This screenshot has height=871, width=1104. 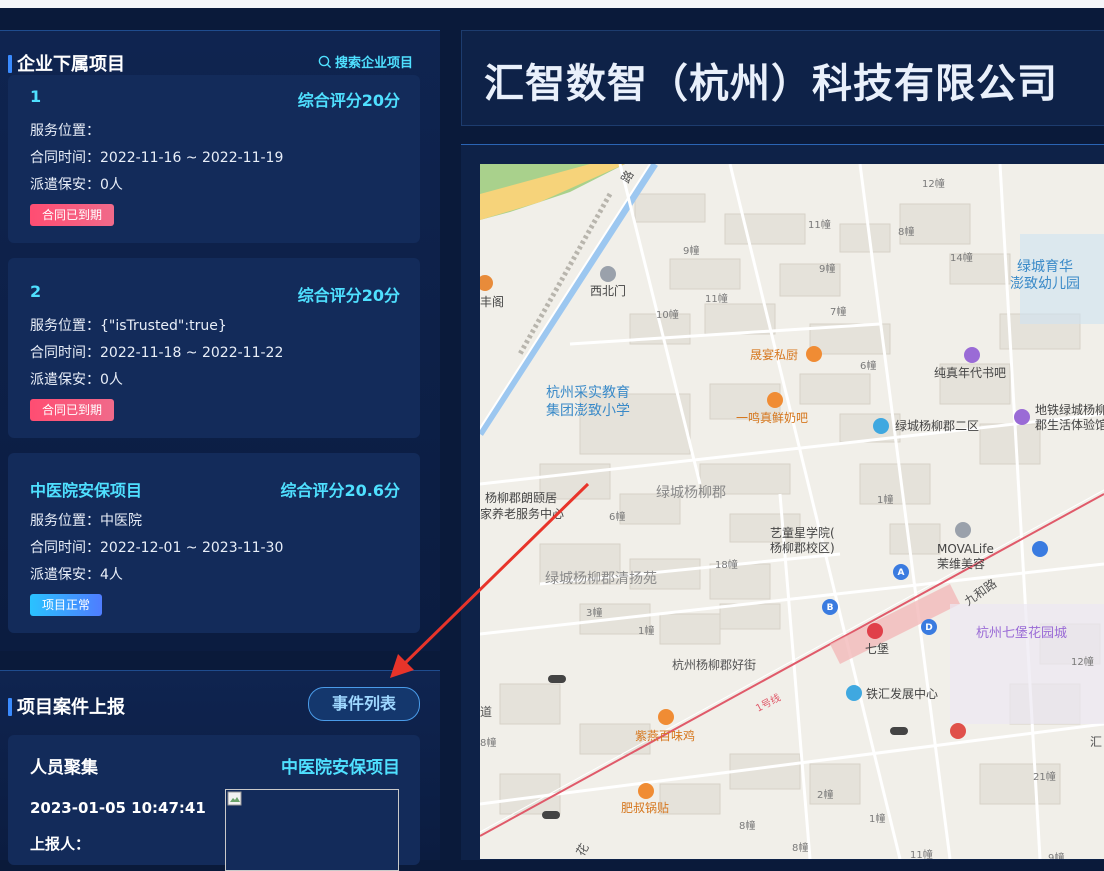 What do you see at coordinates (665, 735) in the screenshot?
I see `map-label: 紫燕百味鸡` at bounding box center [665, 735].